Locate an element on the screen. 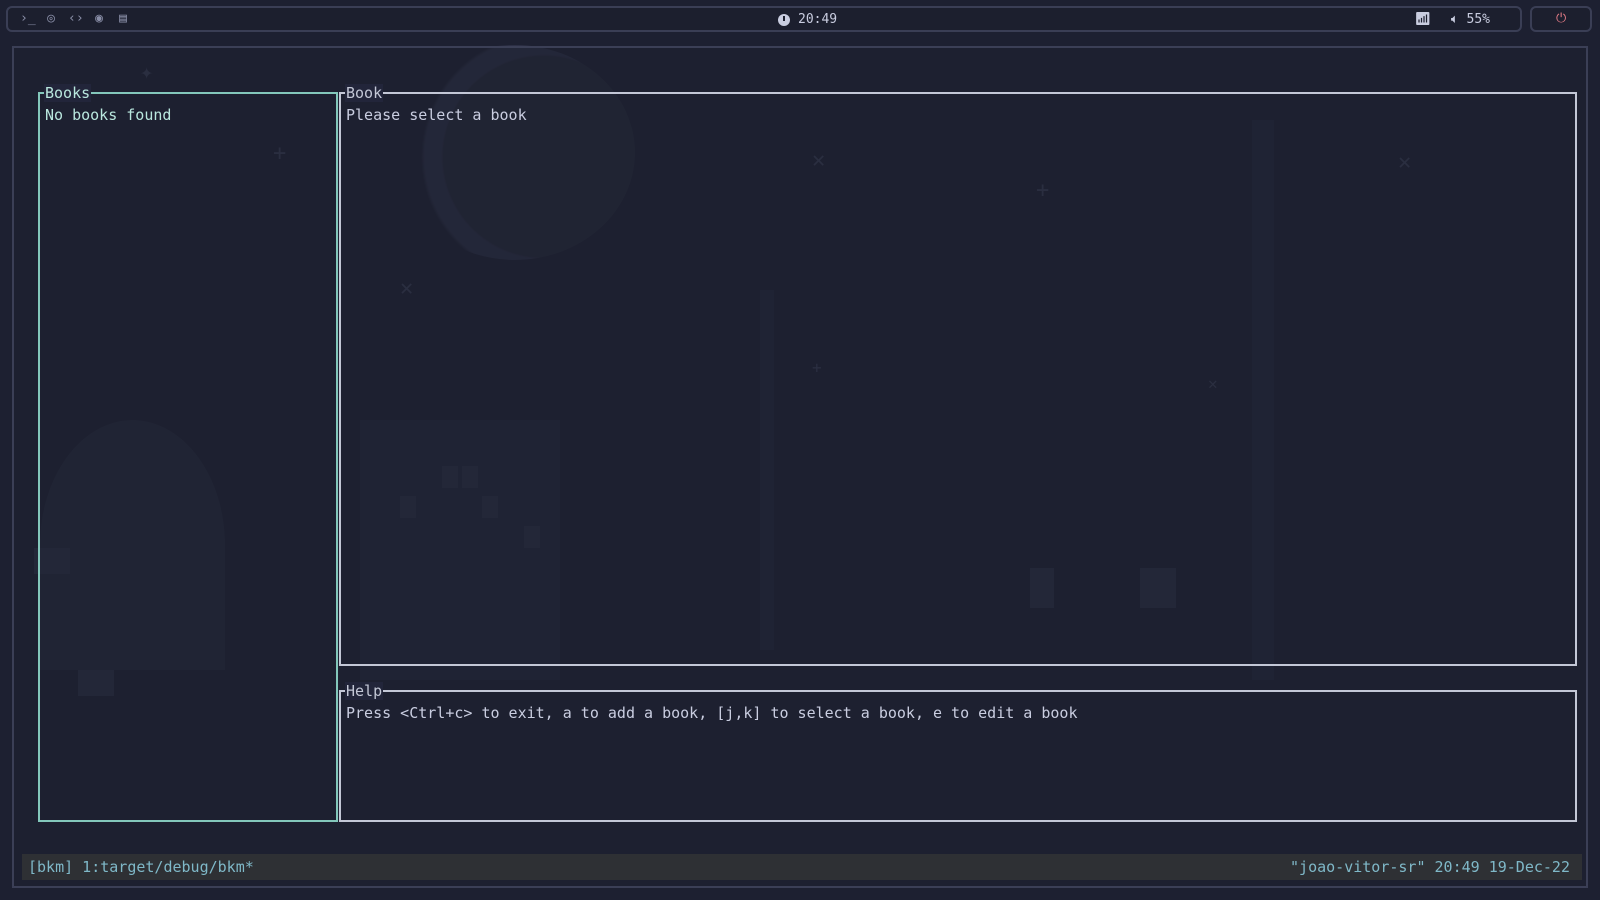 This screenshot has width=1600, height=900. power-menu: ⏻ is located at coordinates (1561, 19).